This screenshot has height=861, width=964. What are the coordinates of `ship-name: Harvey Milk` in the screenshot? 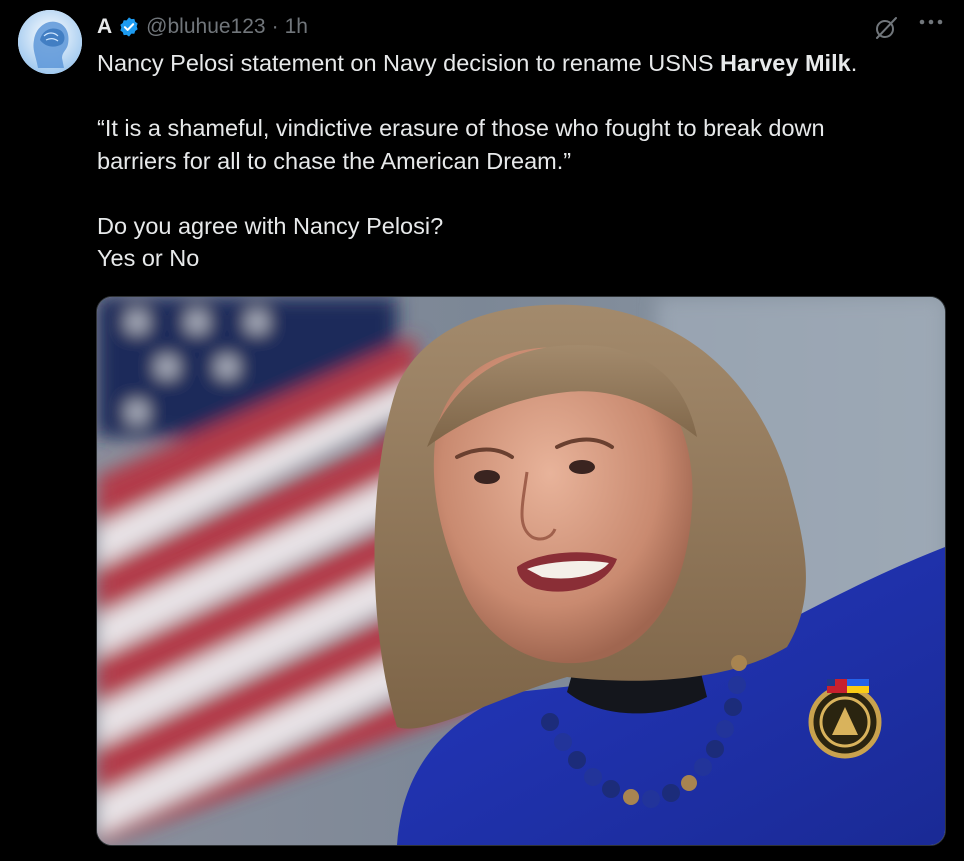 It's located at (785, 63).